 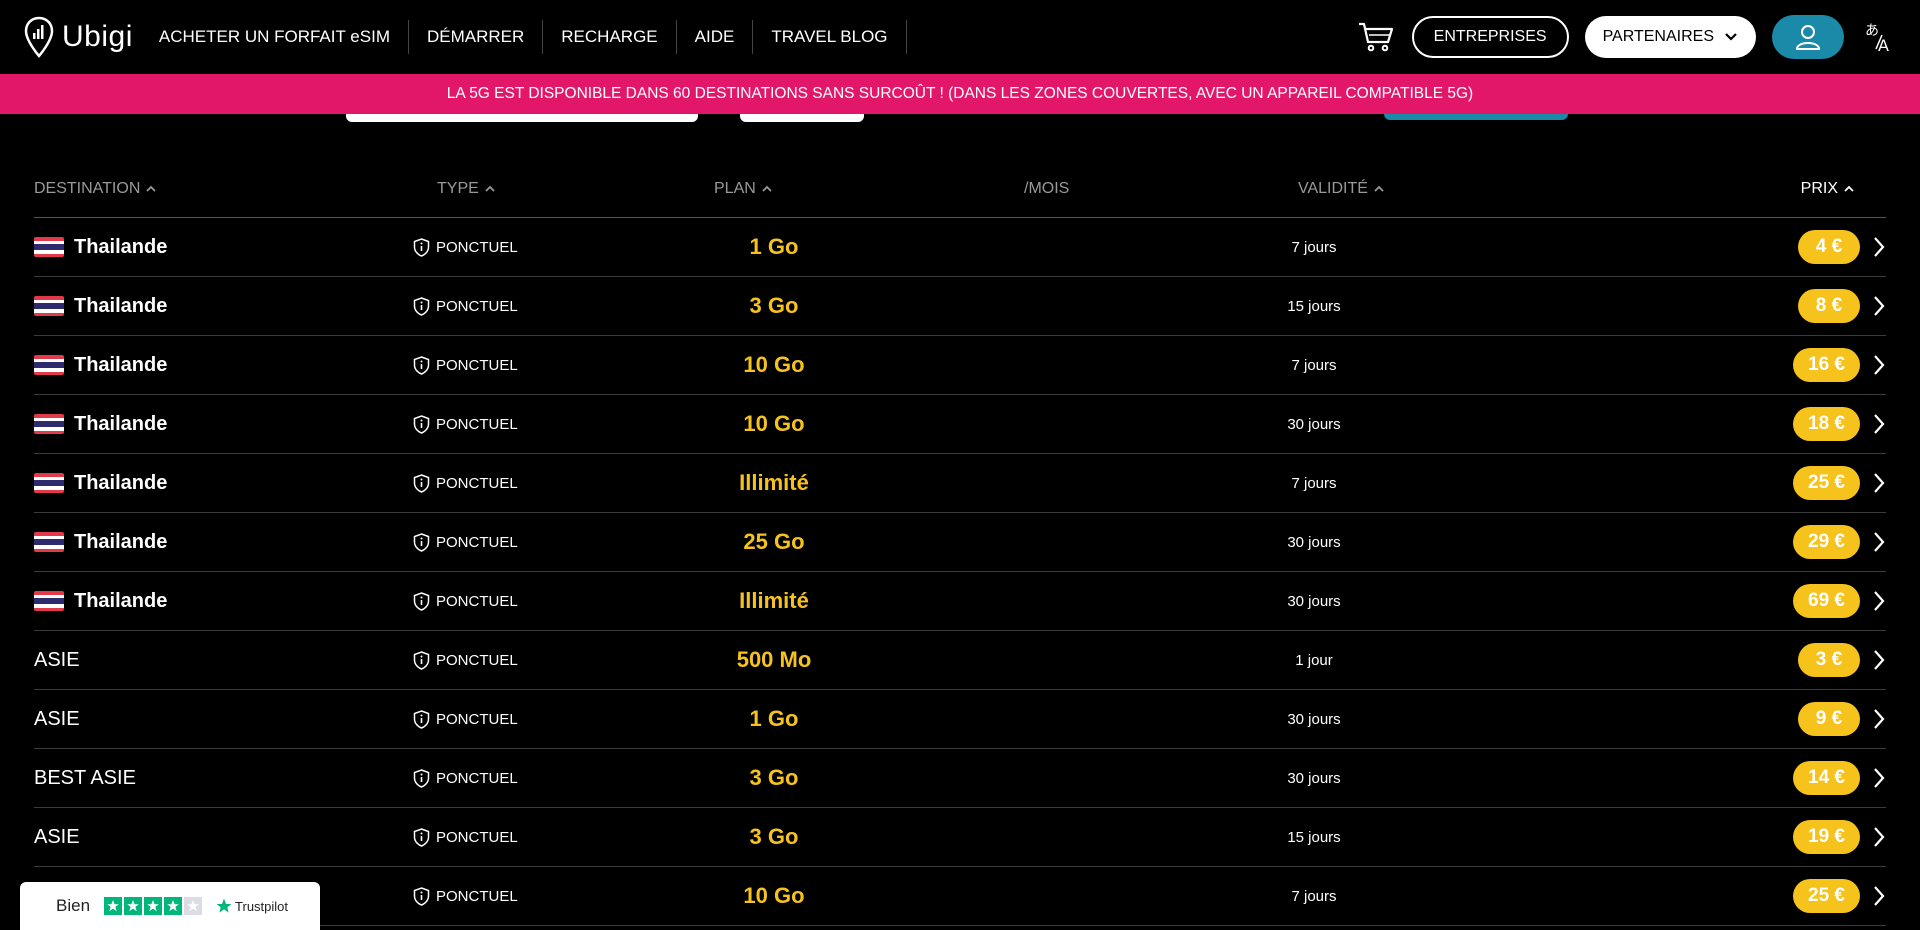 I want to click on trustpilot-star-icon, so click(x=224, y=905).